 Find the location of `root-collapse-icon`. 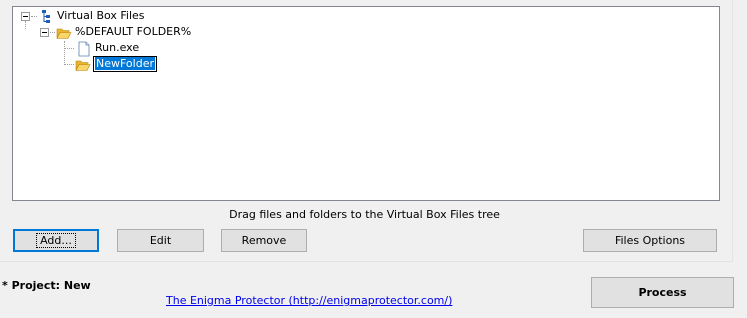

root-collapse-icon is located at coordinates (25, 16).